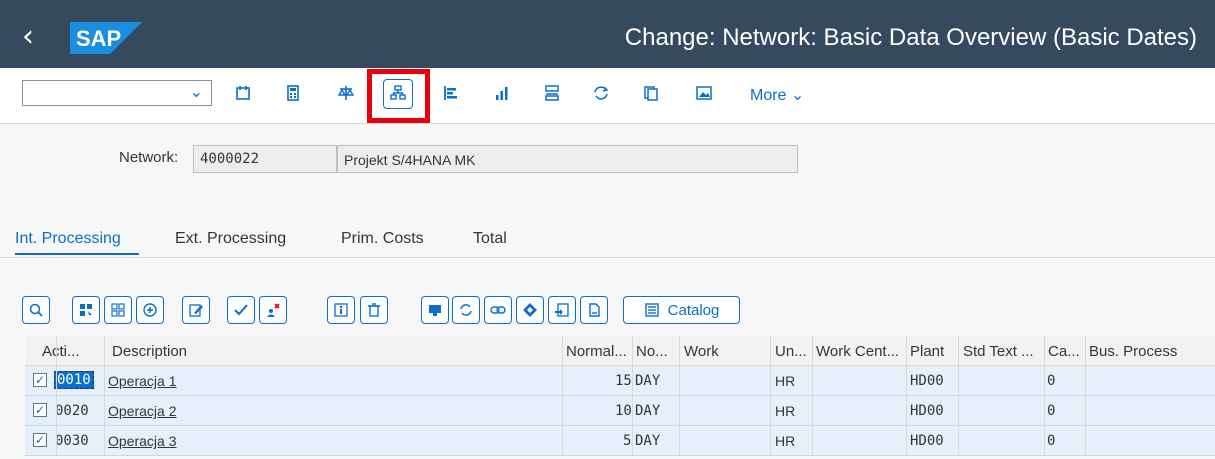 The image size is (1215, 459). Describe the element at coordinates (398, 96) in the screenshot. I see `highlight-box` at that location.